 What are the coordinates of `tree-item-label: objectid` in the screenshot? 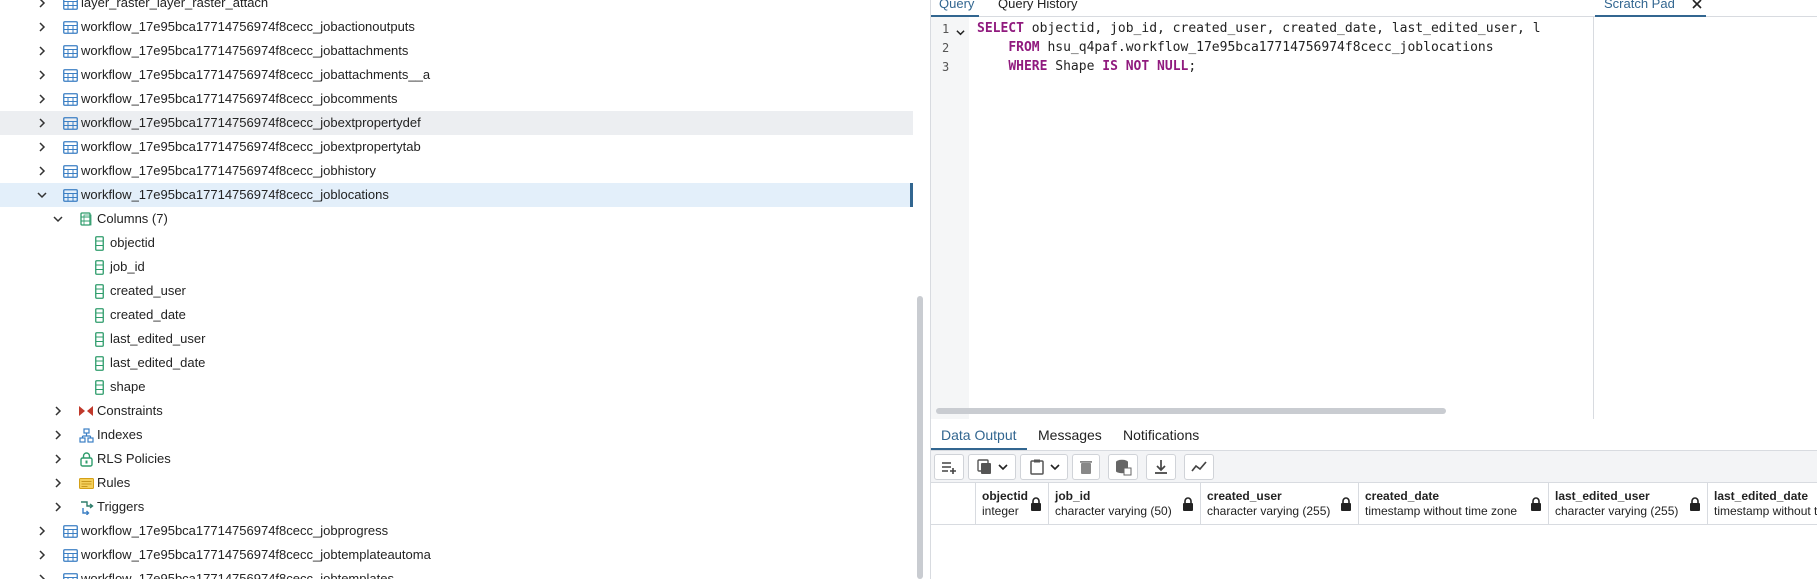 It's located at (132, 242).